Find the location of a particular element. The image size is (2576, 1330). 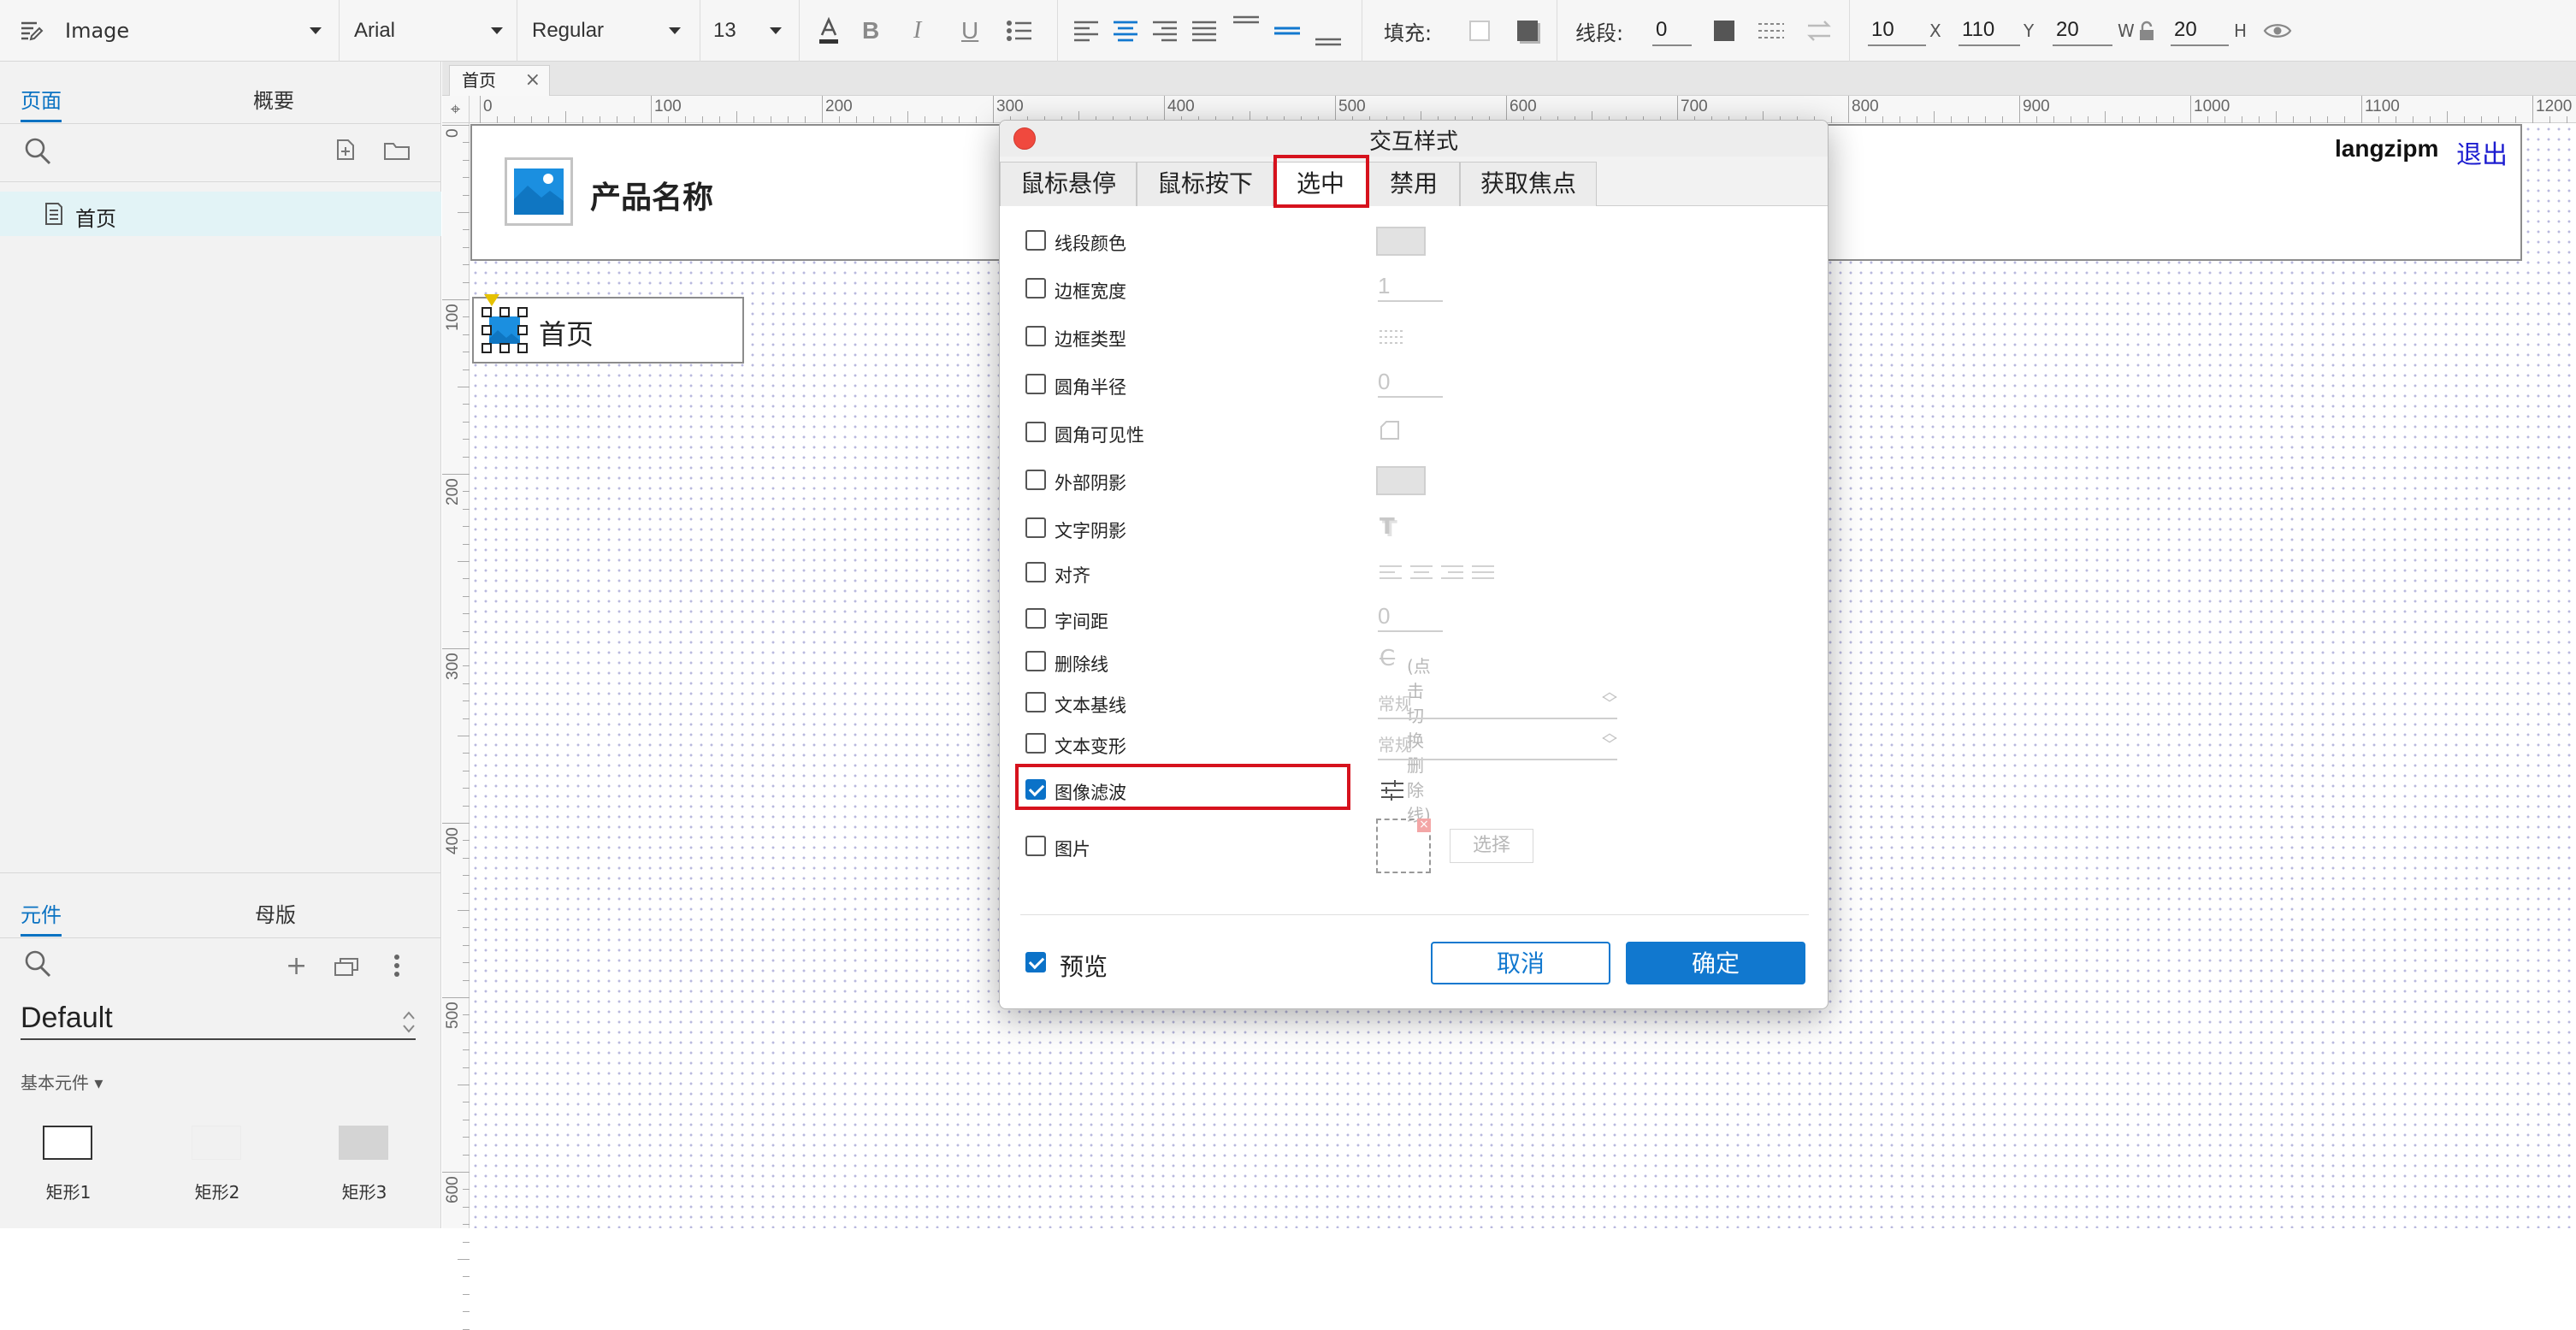

align-left-icon is located at coordinates (1087, 31).